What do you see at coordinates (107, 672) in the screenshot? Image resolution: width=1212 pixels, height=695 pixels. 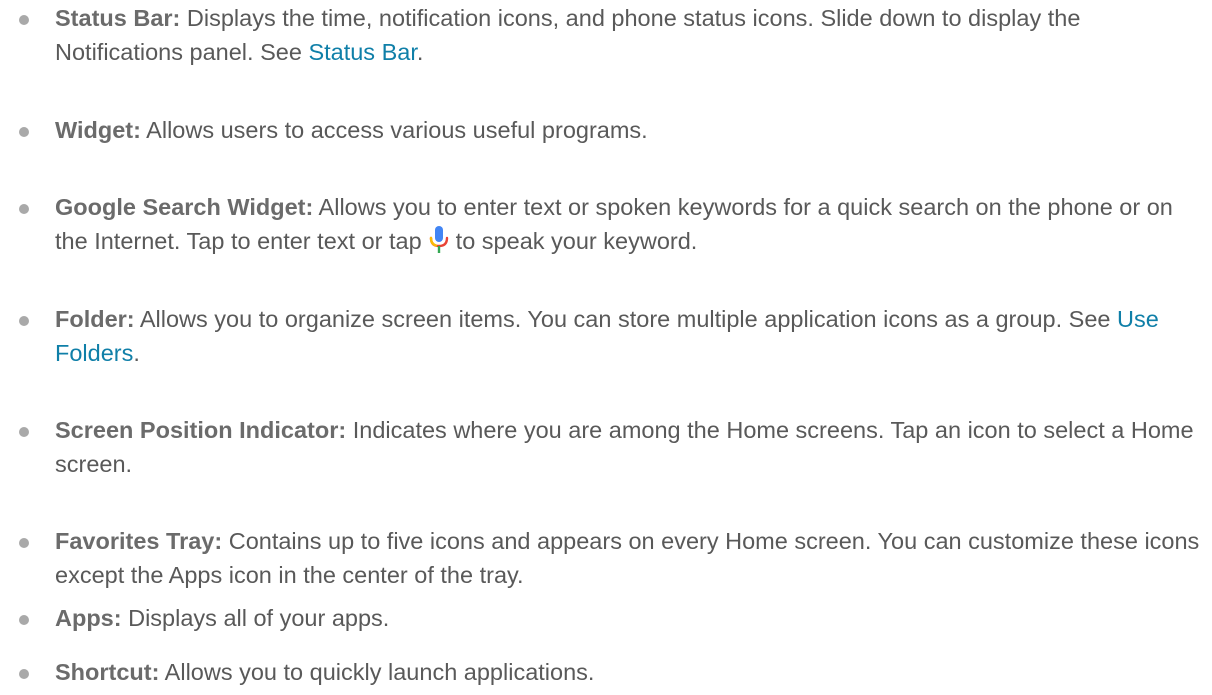 I see `list-item-term: Shortcut:` at bounding box center [107, 672].